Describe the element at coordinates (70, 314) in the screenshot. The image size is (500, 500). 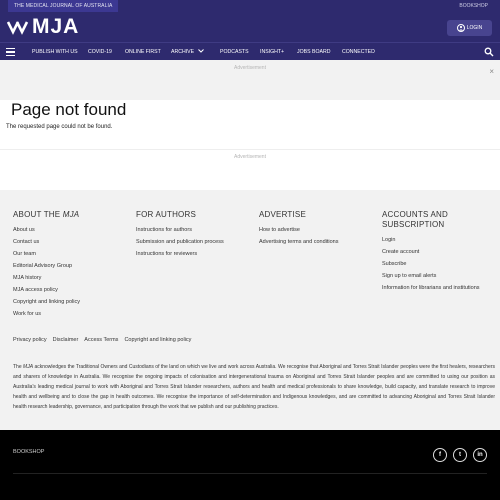
I see `footer-link: Work for us` at that location.